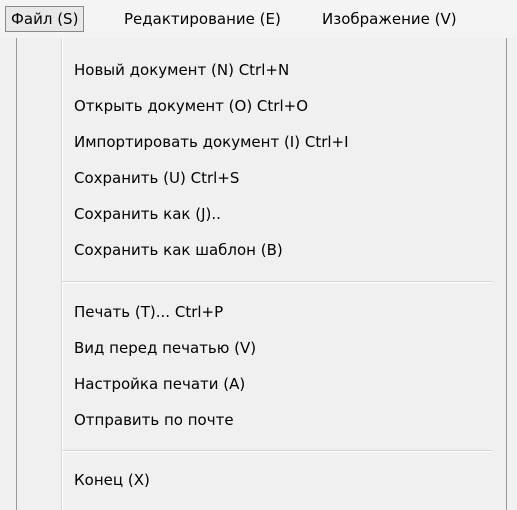 This screenshot has width=517, height=510. I want to click on menu-item-new-document: Новый документ (N) Ctrl+N, so click(181, 70).